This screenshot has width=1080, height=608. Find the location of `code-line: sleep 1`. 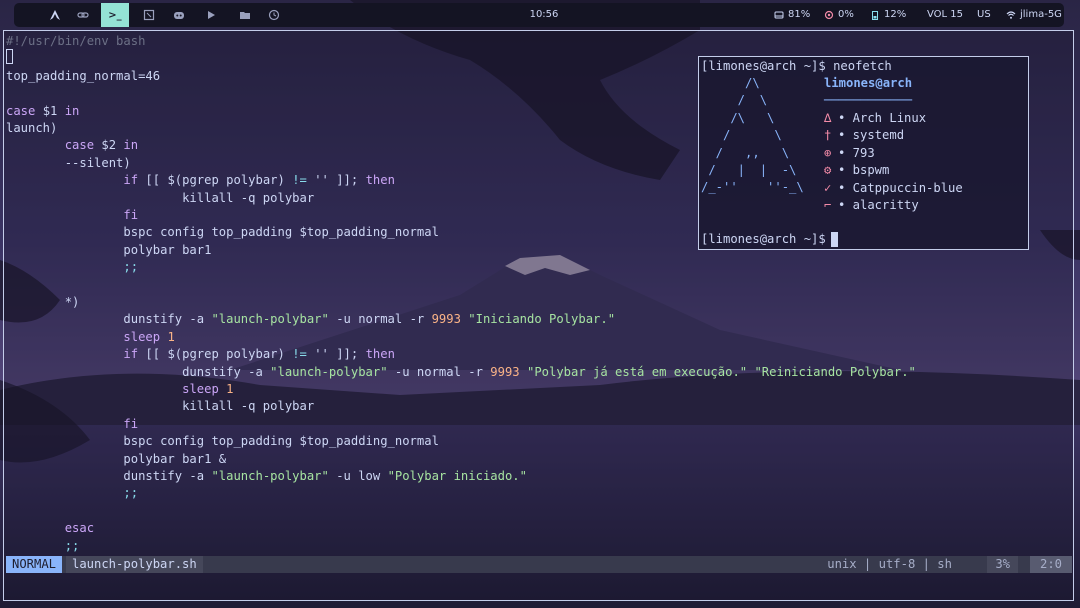

code-line: sleep 1 is located at coordinates (119, 389).